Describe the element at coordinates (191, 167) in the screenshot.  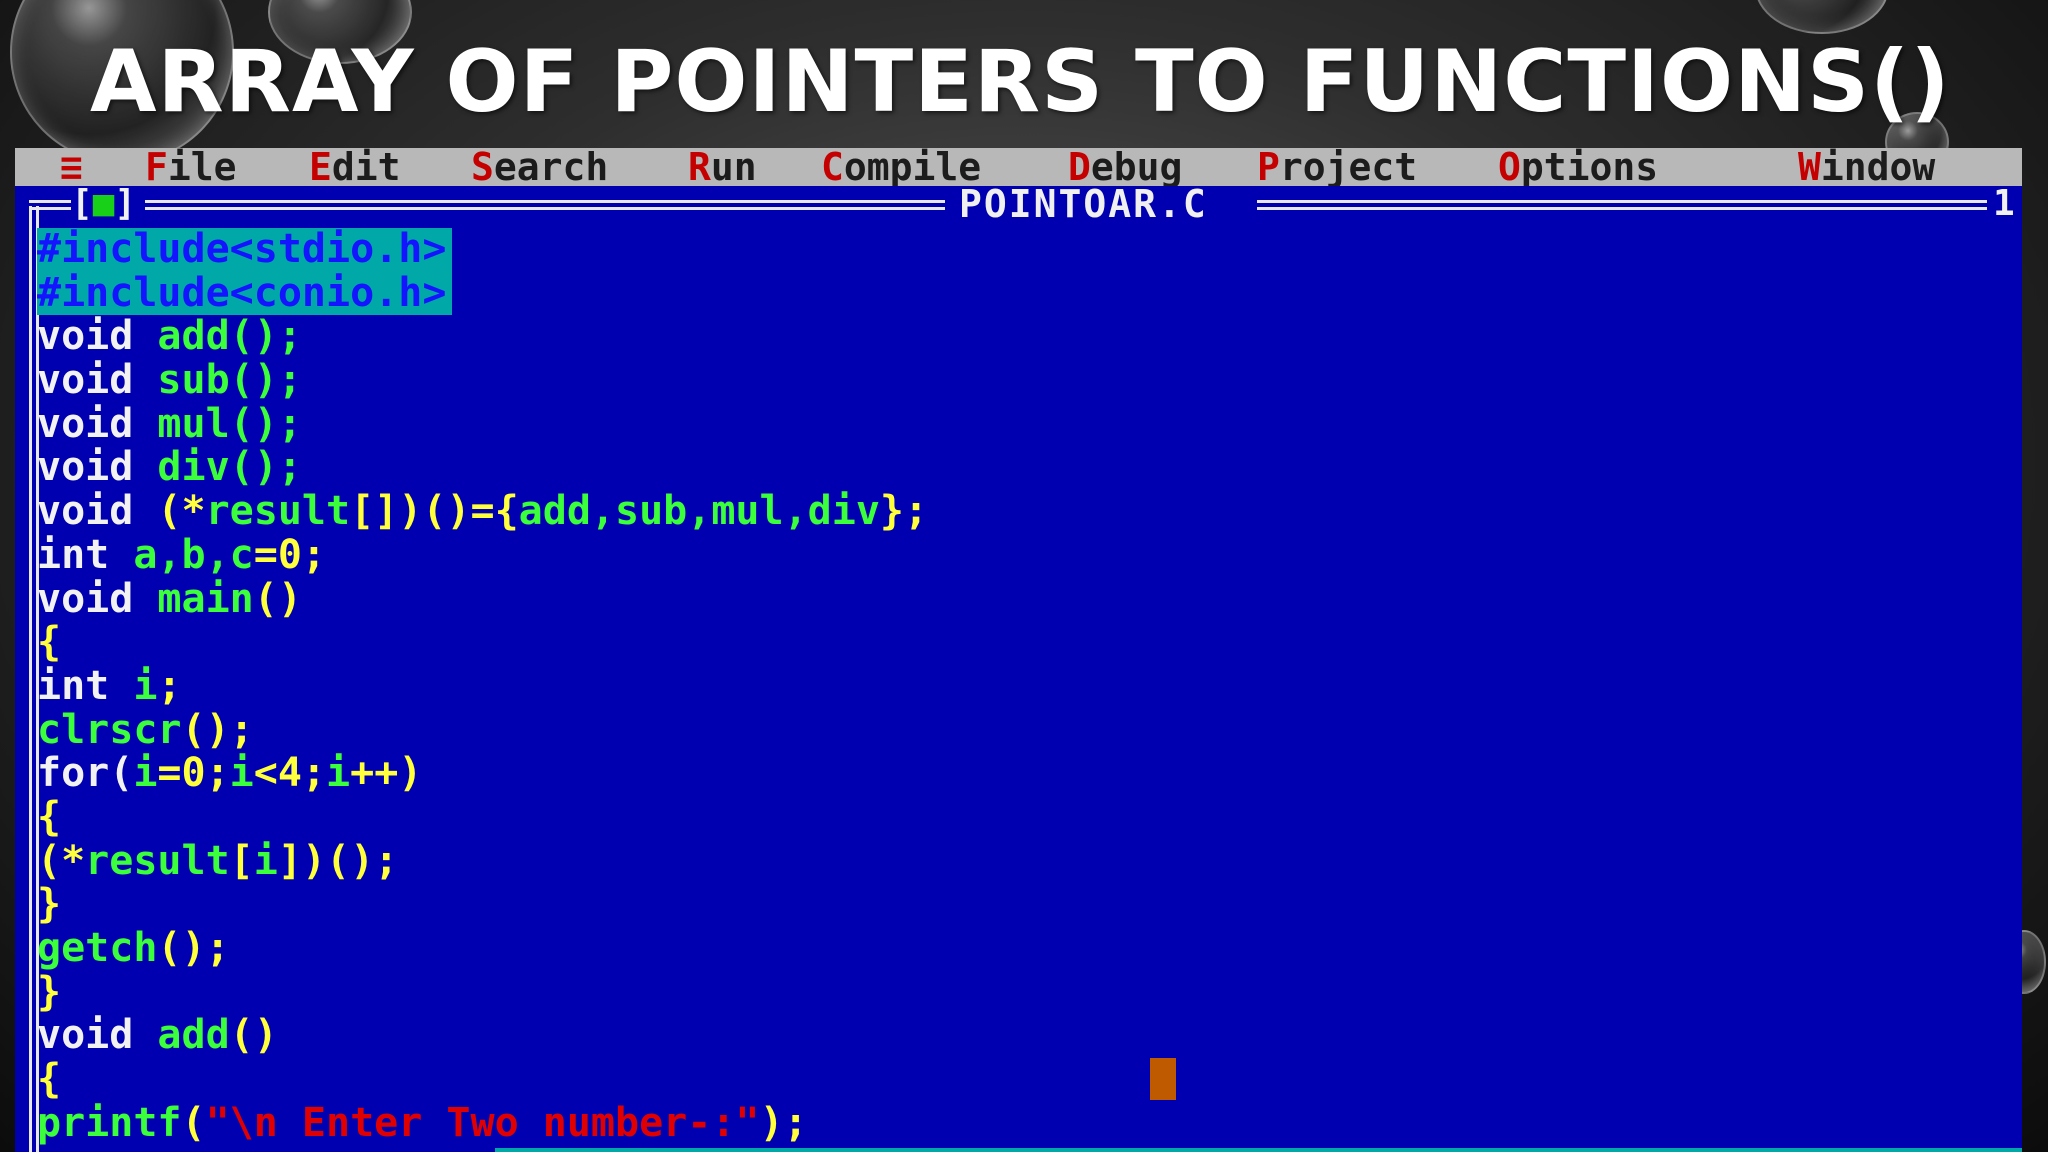
I see `menu-file: File` at that location.